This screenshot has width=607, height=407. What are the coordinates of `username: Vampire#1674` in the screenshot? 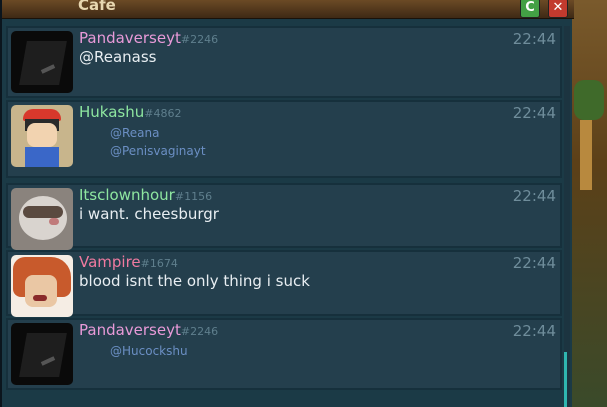 It's located at (128, 262).